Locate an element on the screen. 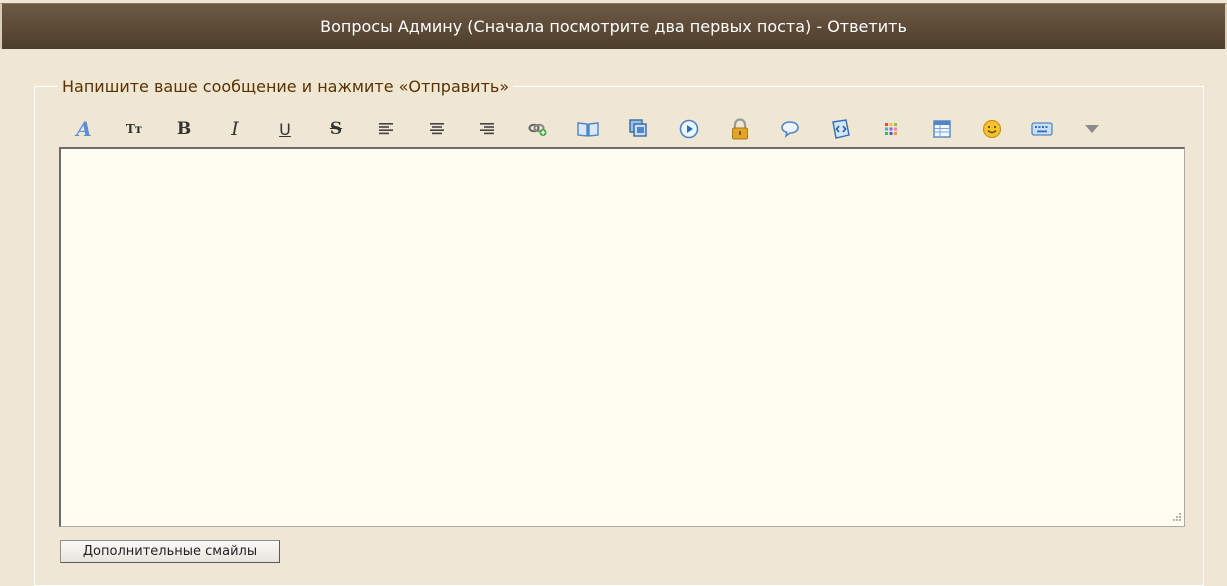 Image resolution: width=1227 pixels, height=586 pixels. align-center-button is located at coordinates (437, 129).